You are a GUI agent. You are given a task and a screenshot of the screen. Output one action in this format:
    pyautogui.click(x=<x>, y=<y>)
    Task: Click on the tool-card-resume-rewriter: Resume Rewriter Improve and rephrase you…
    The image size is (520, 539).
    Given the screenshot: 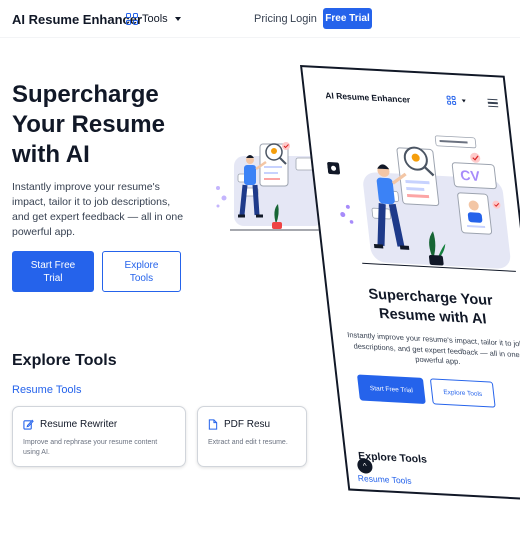 What is the action you would take?
    pyautogui.click(x=99, y=436)
    